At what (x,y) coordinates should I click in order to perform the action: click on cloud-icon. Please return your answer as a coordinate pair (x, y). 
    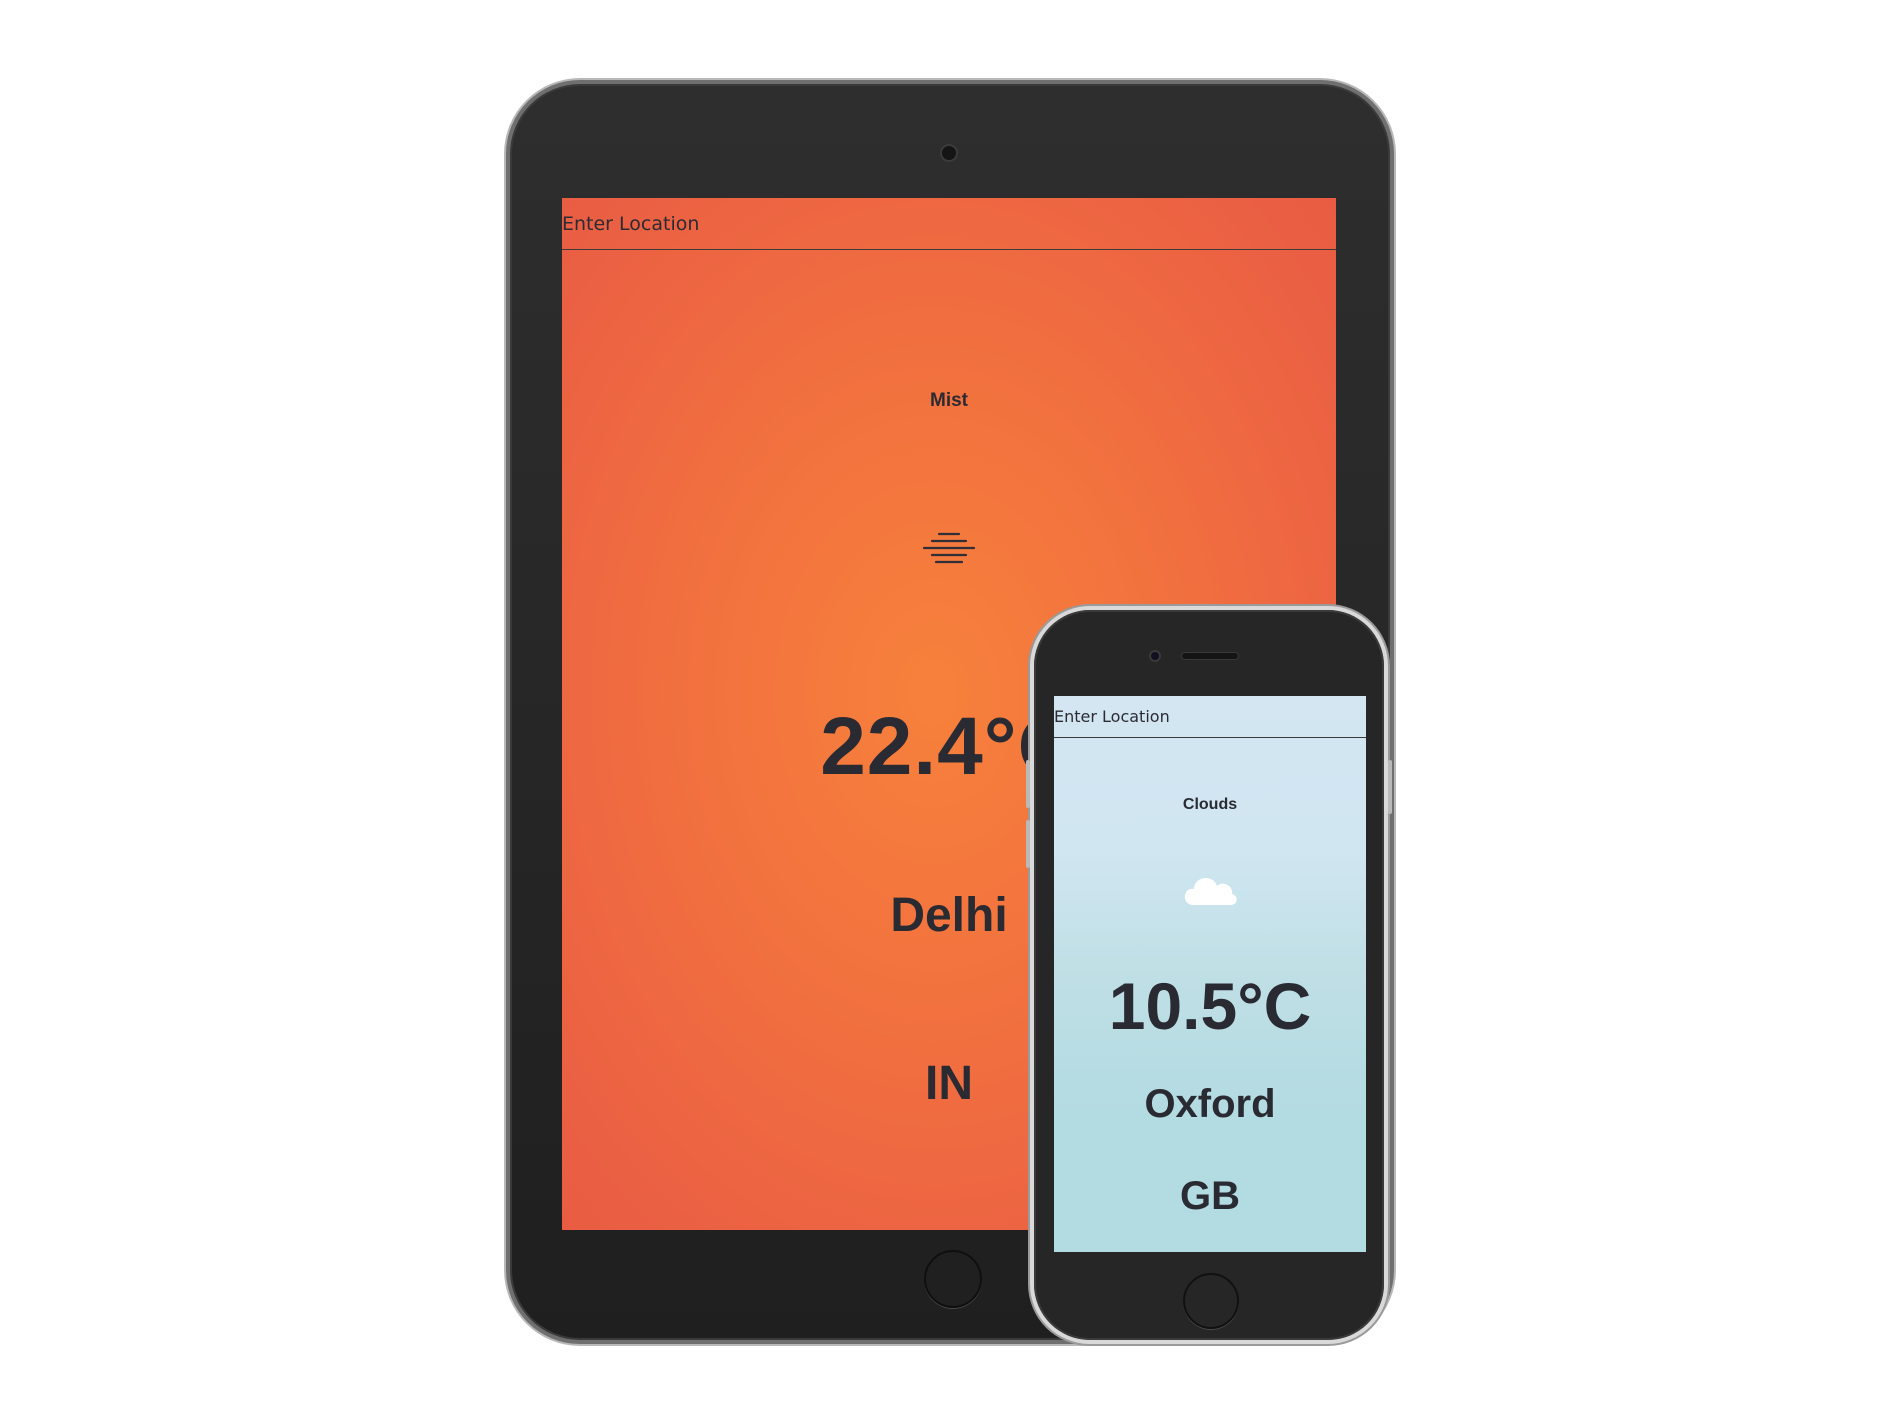
    Looking at the image, I should click on (1210, 891).